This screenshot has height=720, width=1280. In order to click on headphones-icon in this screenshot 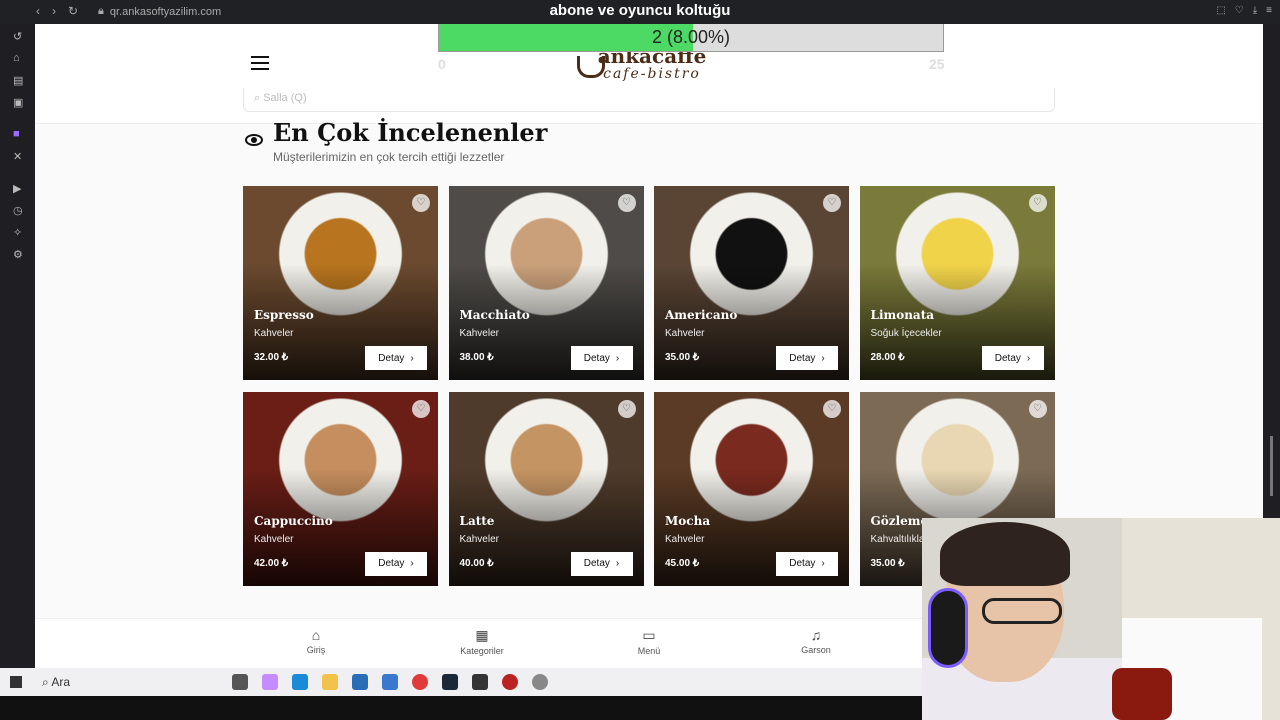, I will do `click(948, 628)`.